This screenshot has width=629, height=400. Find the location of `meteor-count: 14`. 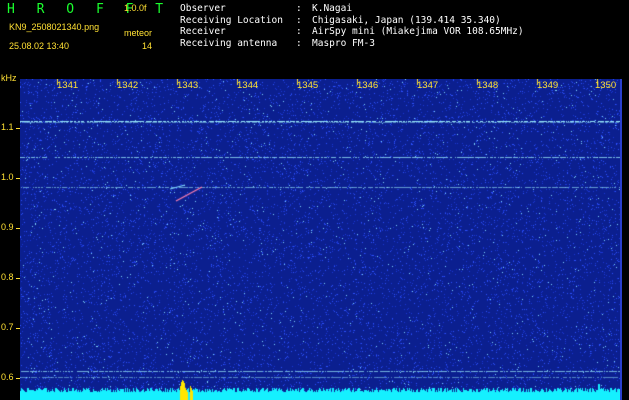

meteor-count: 14 is located at coordinates (147, 46).